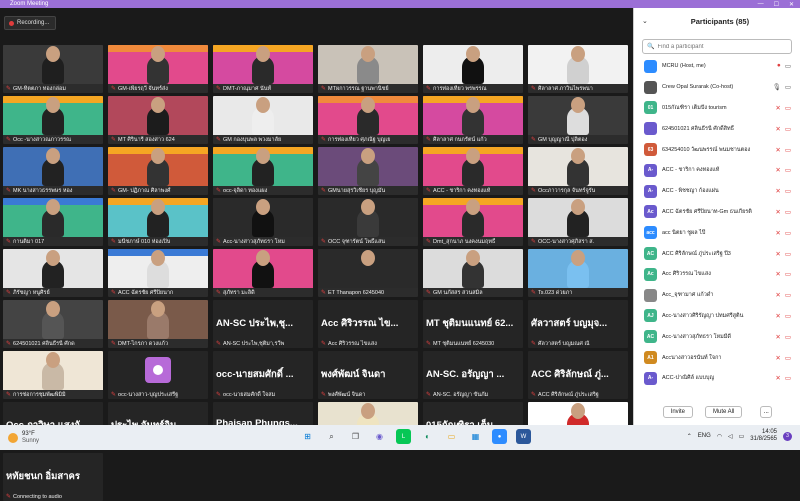  What do you see at coordinates (368, 222) in the screenshot?
I see `participant-tile: ✎ OCC จุฑารัตน์ โพธิ์แสน` at bounding box center [368, 222].